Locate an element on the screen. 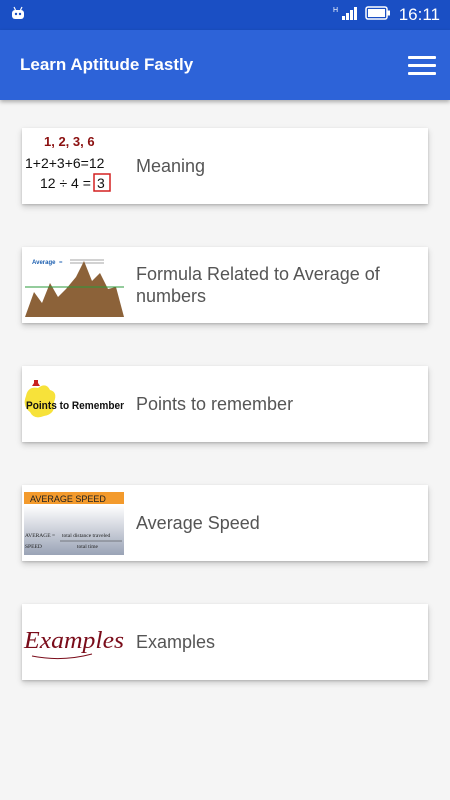 Image resolution: width=450 pixels, height=800 pixels. meaning-thumbnail: 1, 2, 3, 6 1+2+3+6=12 12 ÷ 4 = 3 is located at coordinates (74, 166).